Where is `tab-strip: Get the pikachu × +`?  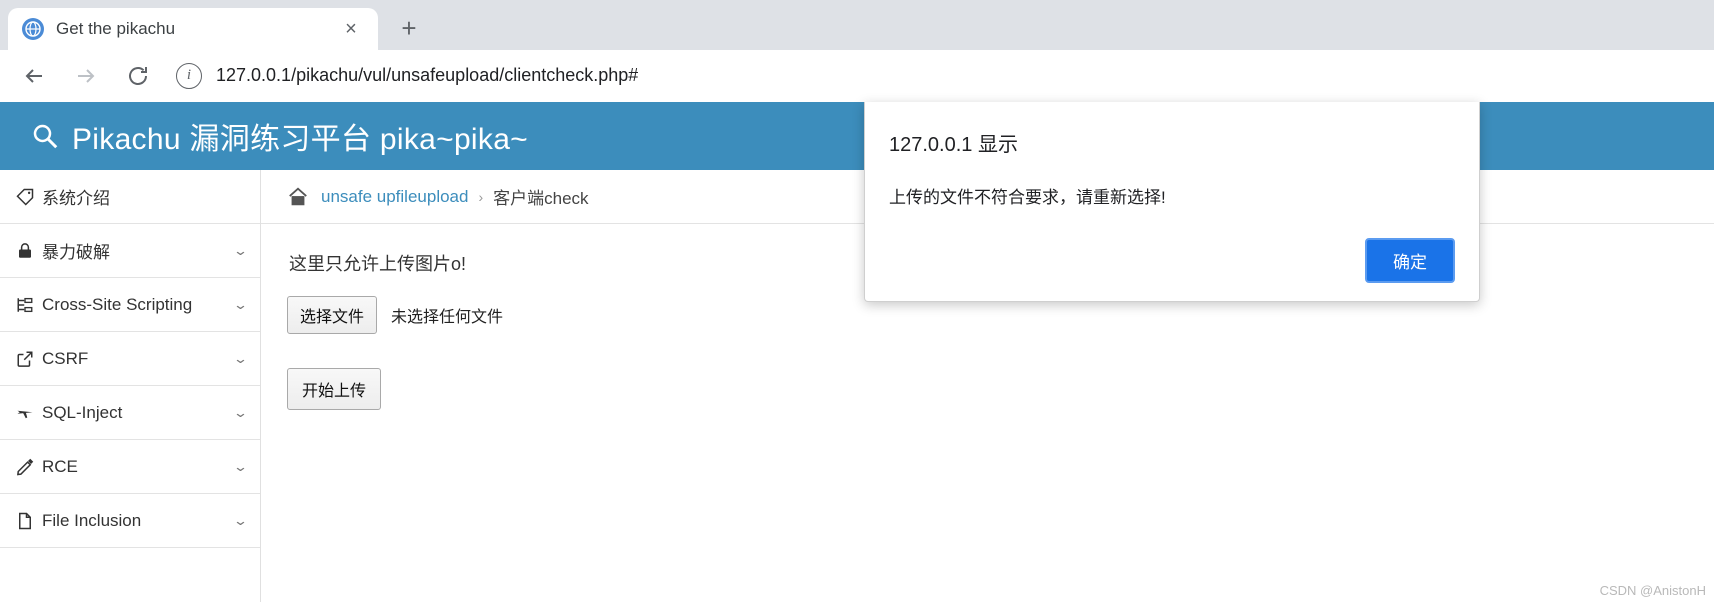
tab-strip: Get the pikachu × + is located at coordinates (857, 25).